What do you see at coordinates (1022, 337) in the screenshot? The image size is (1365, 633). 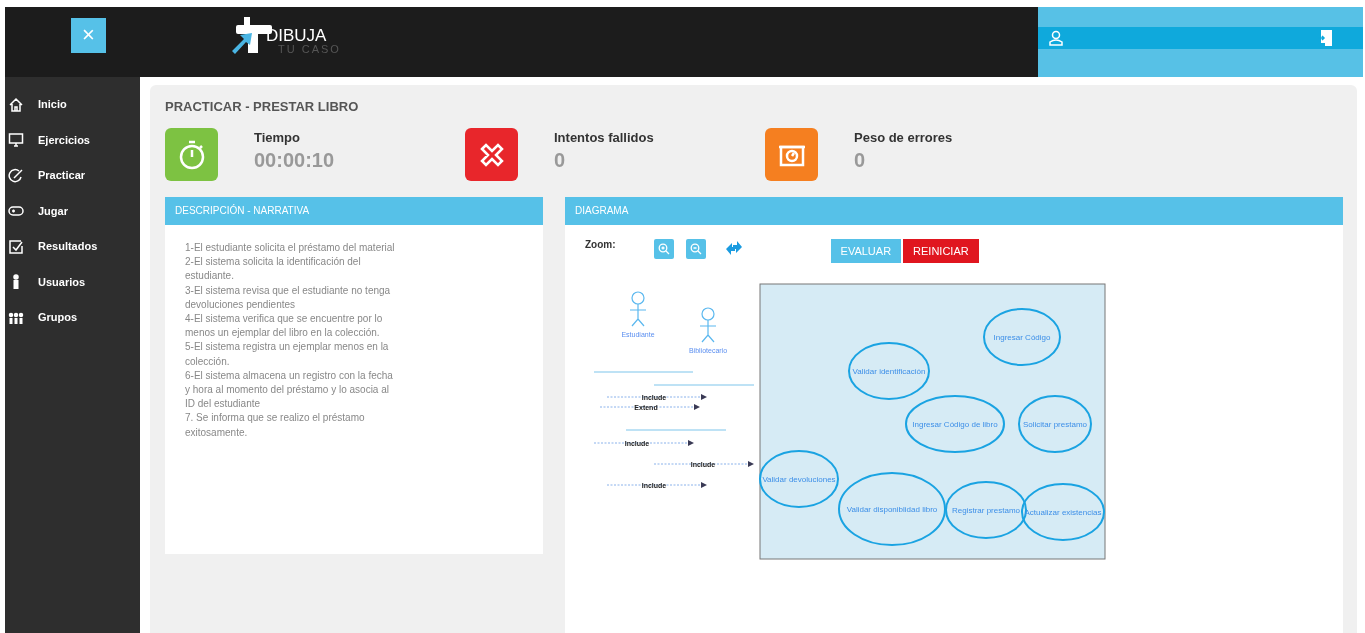 I see `use-case-name: Ingresar Código` at bounding box center [1022, 337].